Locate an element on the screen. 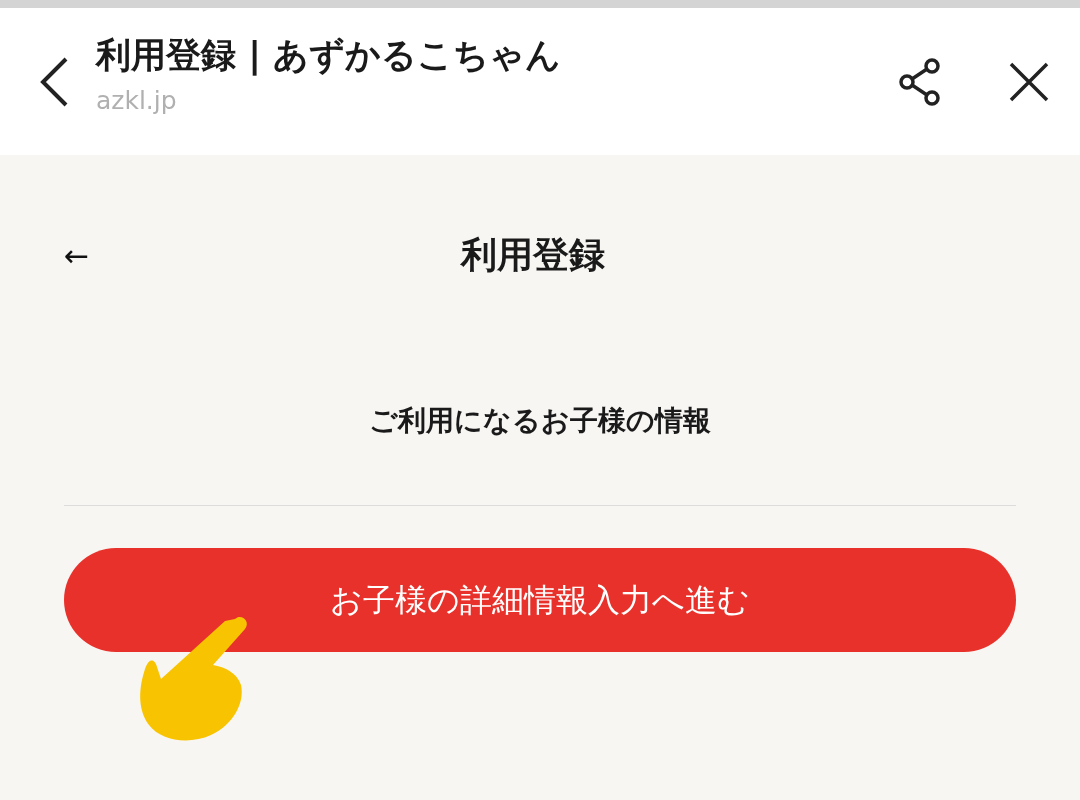 This screenshot has width=1080, height=800. proceed-button: お子様の詳細情報入力へ進む is located at coordinates (540, 600).